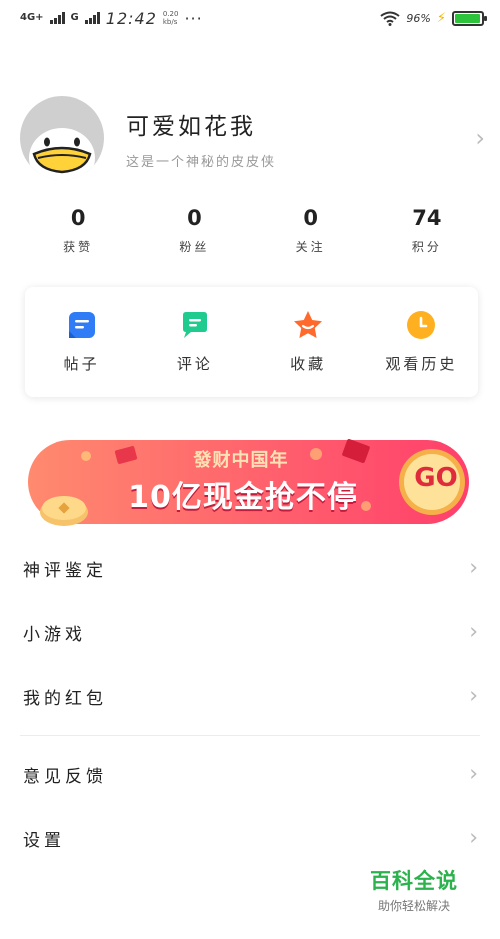 The image size is (500, 939). I want to click on status-left: 4G+ G 12:42 0.20 kb/s ···, so click(111, 18).